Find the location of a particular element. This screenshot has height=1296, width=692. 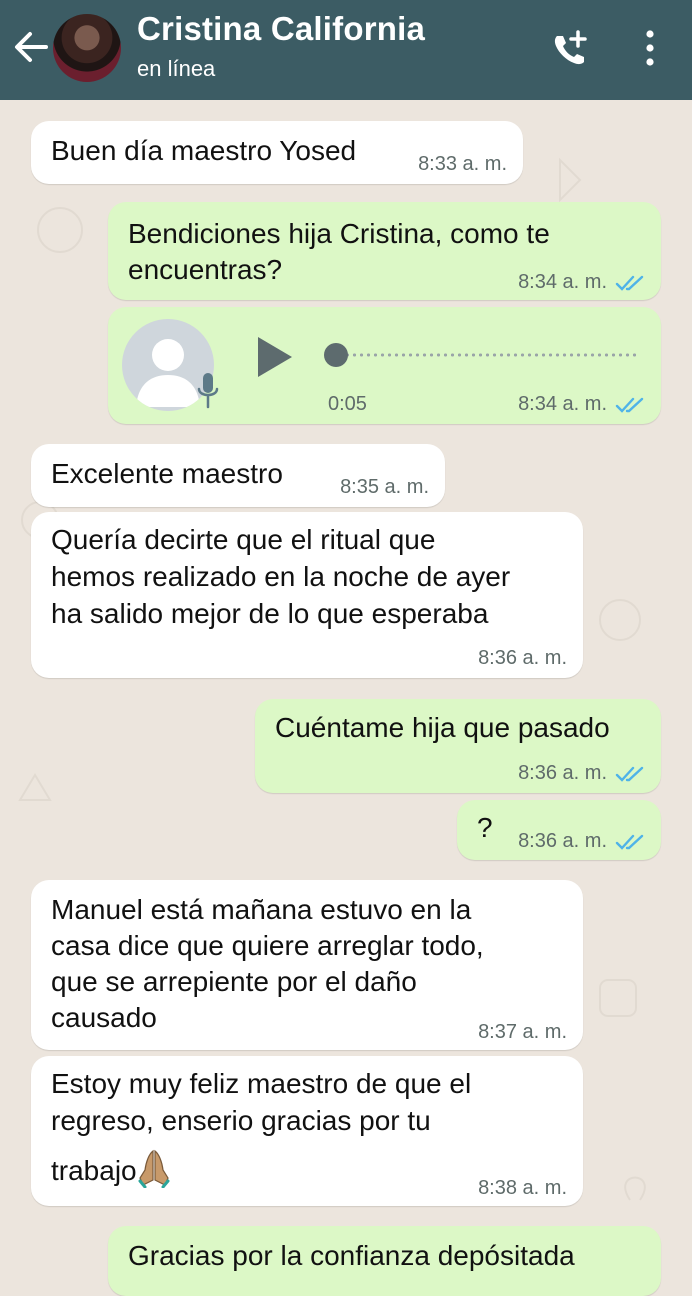

message-text-line: Bendiciones hija Cristina, como te is located at coordinates (339, 233).